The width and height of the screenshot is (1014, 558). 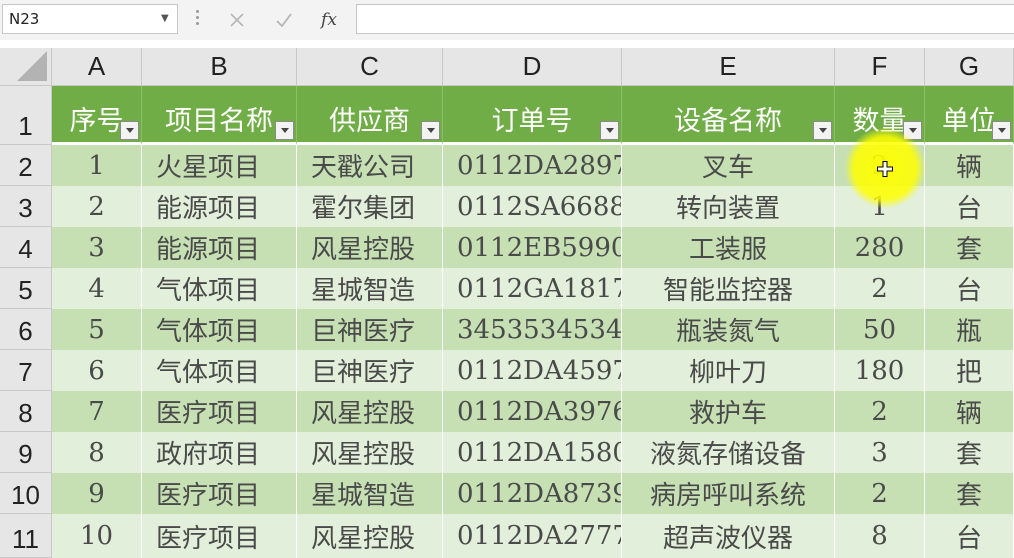 What do you see at coordinates (880, 329) in the screenshot?
I see `table-cell: 50` at bounding box center [880, 329].